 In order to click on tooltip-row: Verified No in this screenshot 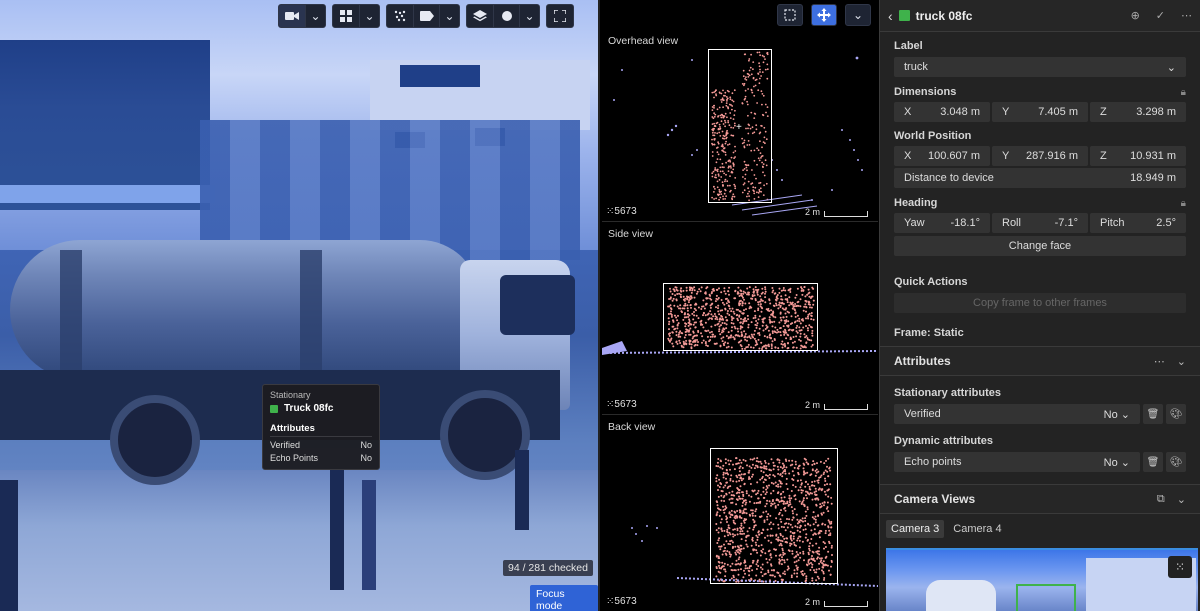, I will do `click(321, 445)`.